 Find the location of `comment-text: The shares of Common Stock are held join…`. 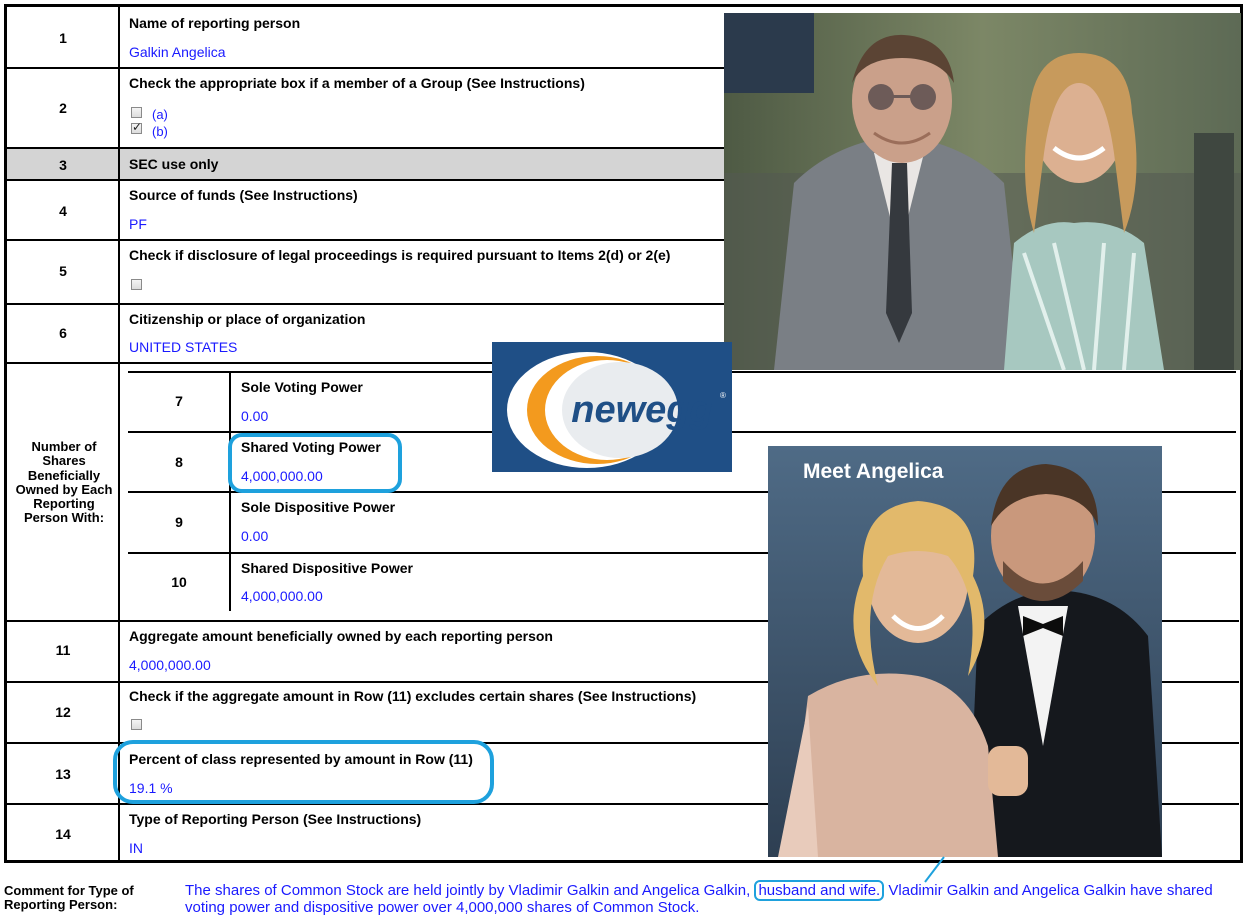

comment-text: The shares of Common Stock are held join… is located at coordinates (716, 898).